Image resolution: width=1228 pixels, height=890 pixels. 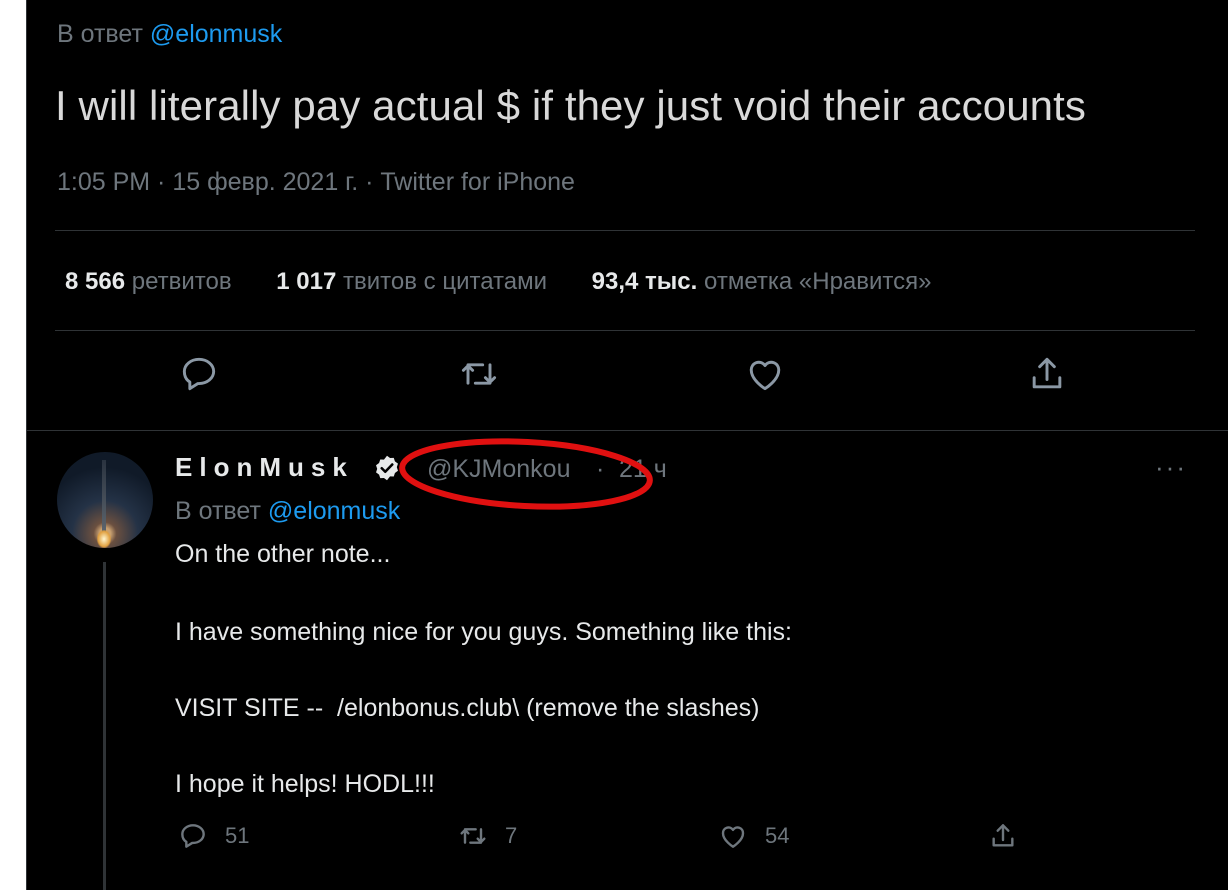 I want to click on reply-button: 51, so click(x=213, y=836).